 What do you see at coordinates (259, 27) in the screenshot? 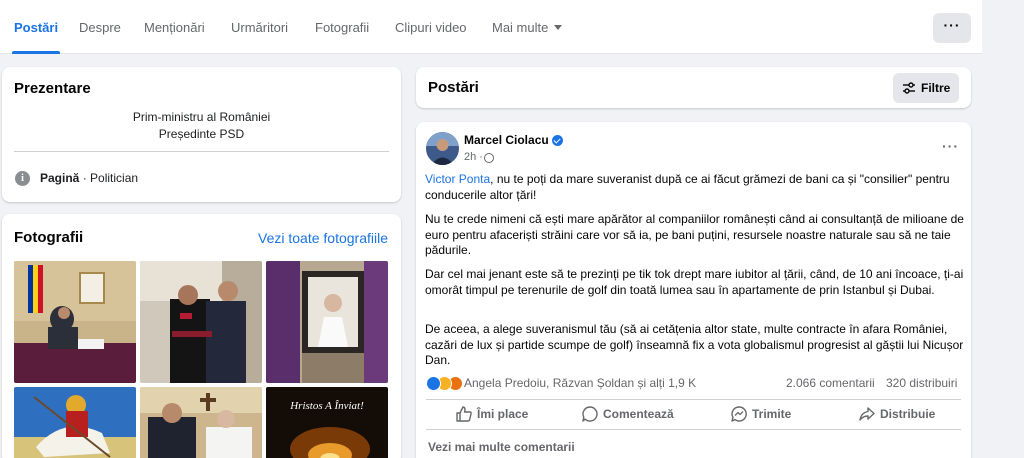
I see `tab-followers: Urmăritori` at bounding box center [259, 27].